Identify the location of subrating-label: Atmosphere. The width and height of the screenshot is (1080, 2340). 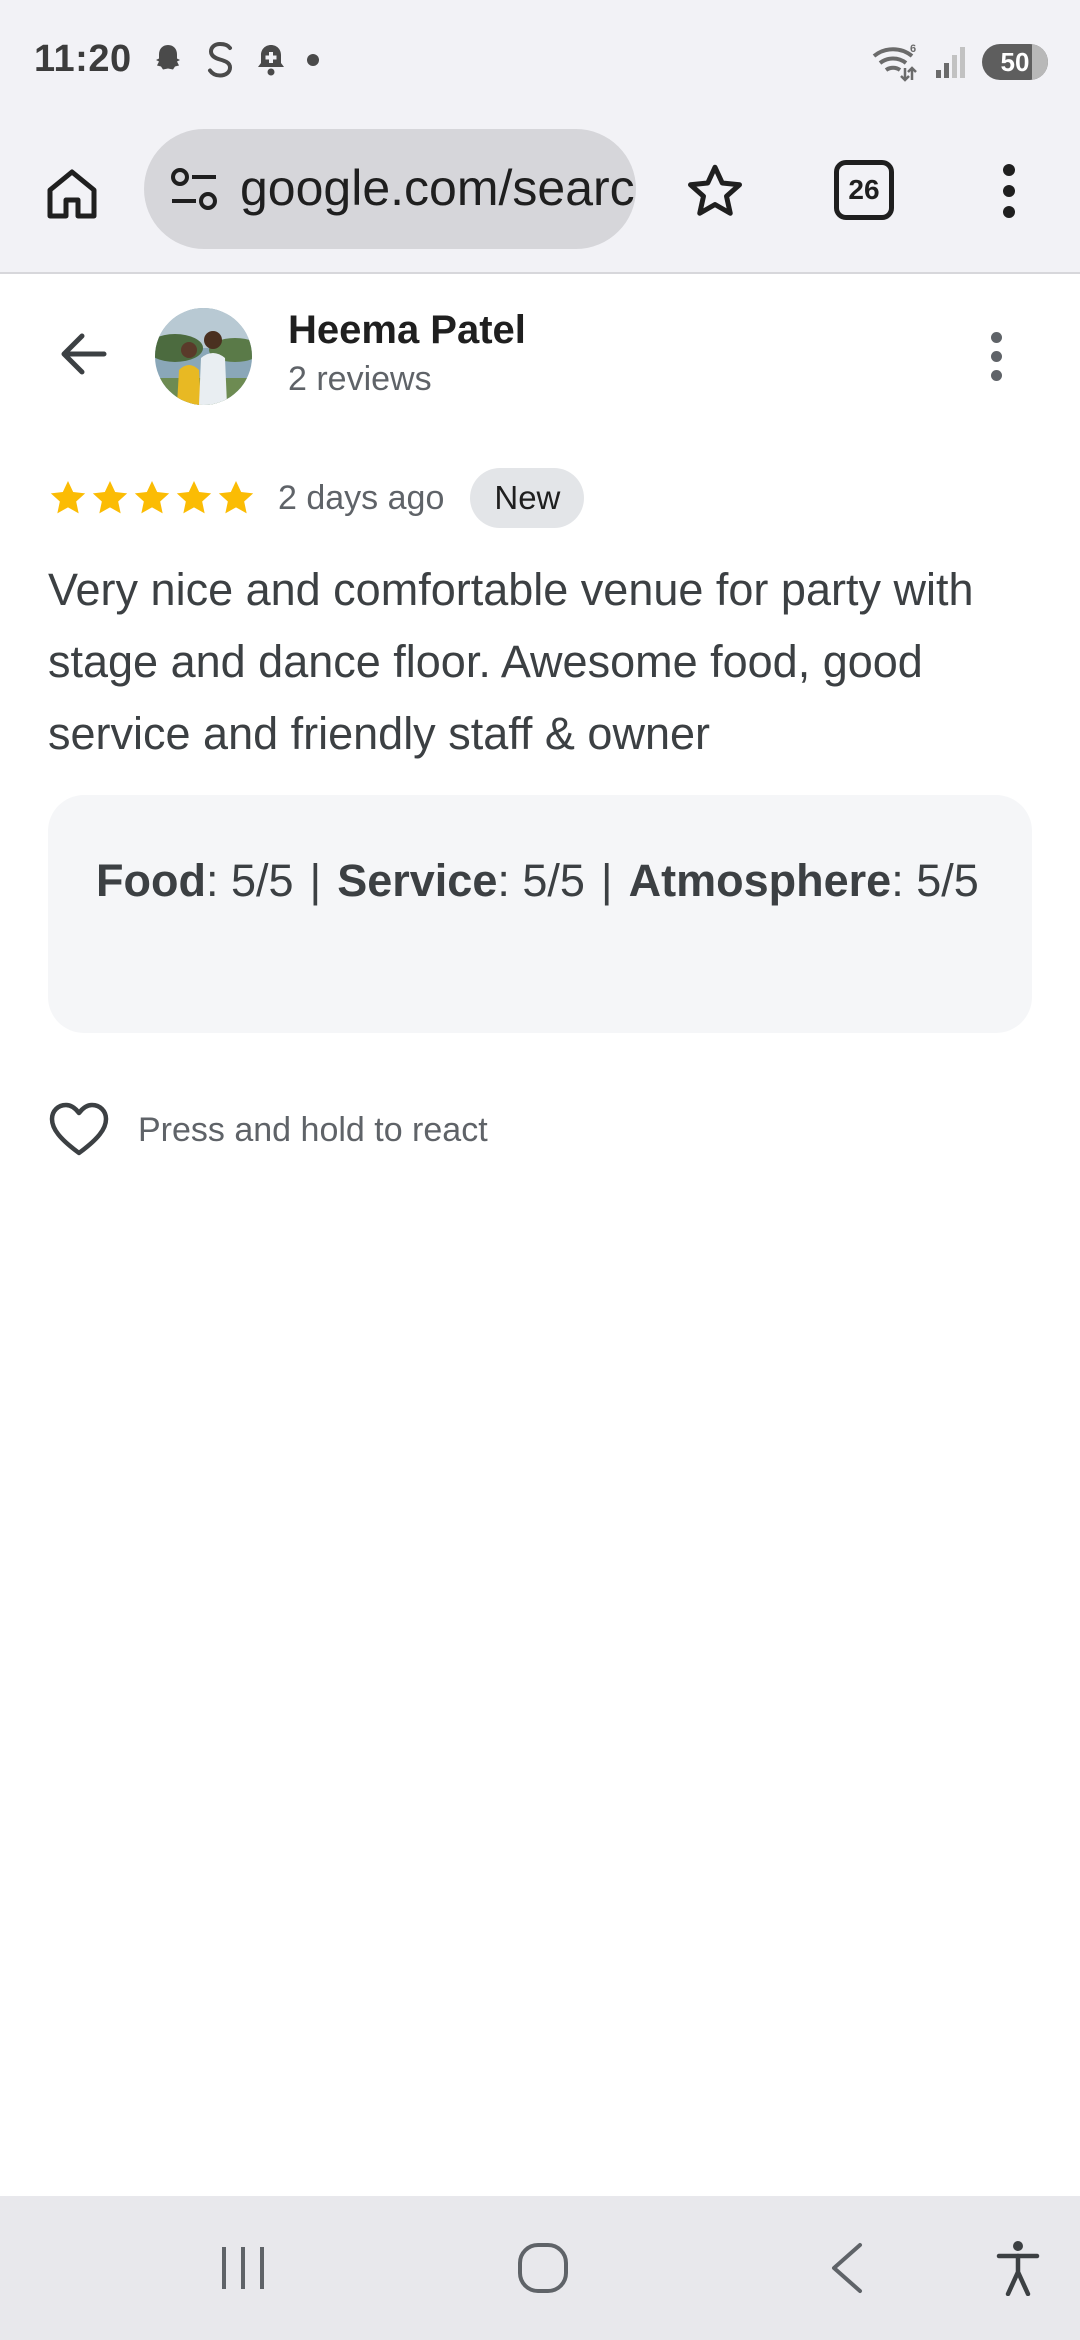
(760, 880).